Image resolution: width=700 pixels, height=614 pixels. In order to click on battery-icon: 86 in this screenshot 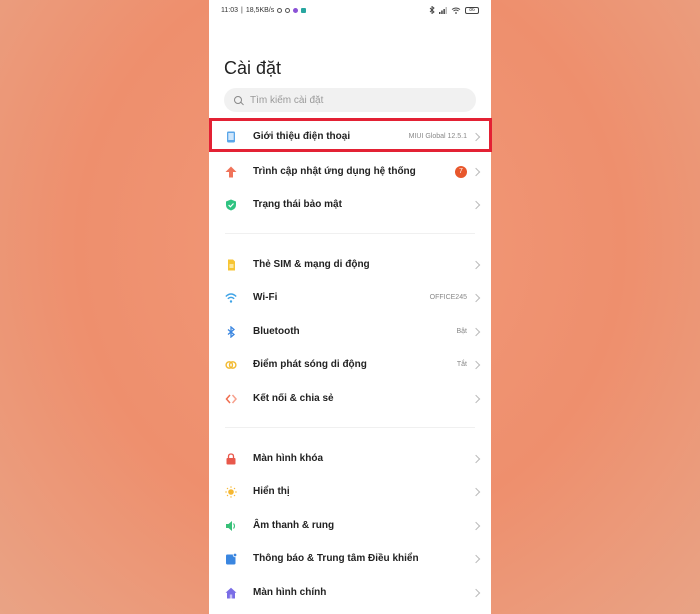, I will do `click(472, 10)`.